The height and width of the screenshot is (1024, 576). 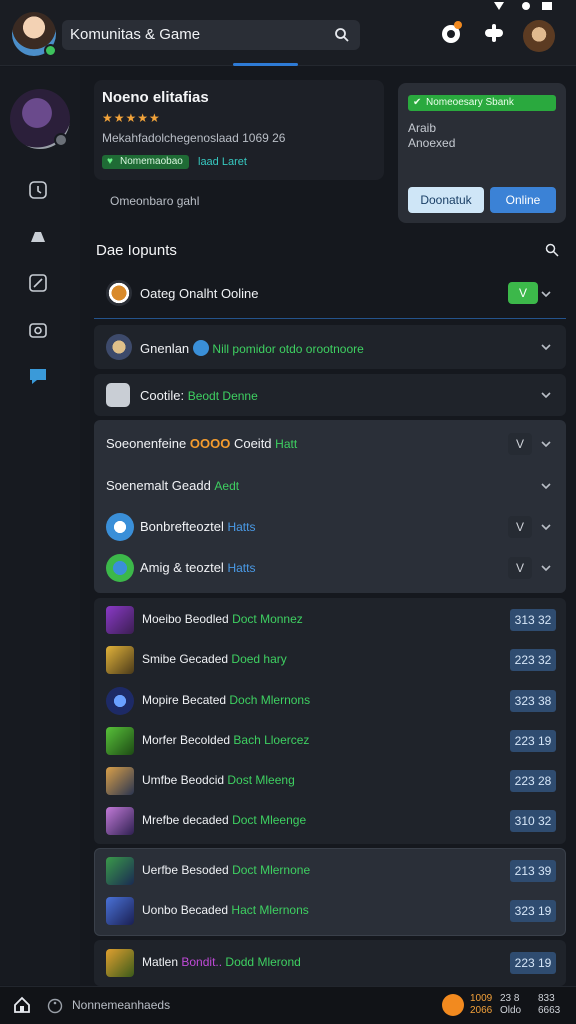 What do you see at coordinates (330, 911) in the screenshot?
I see `game-row: Uonbo Becaded Hact Mlernons 323 19` at bounding box center [330, 911].